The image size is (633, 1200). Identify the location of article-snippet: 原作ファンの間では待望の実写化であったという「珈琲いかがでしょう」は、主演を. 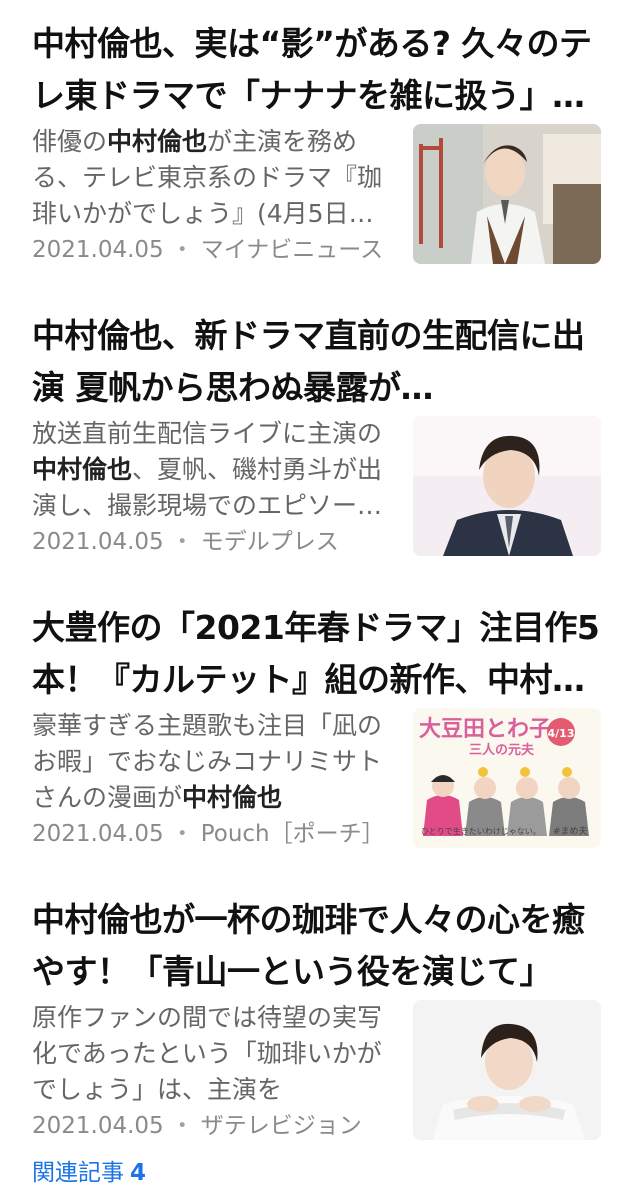
(213, 1054).